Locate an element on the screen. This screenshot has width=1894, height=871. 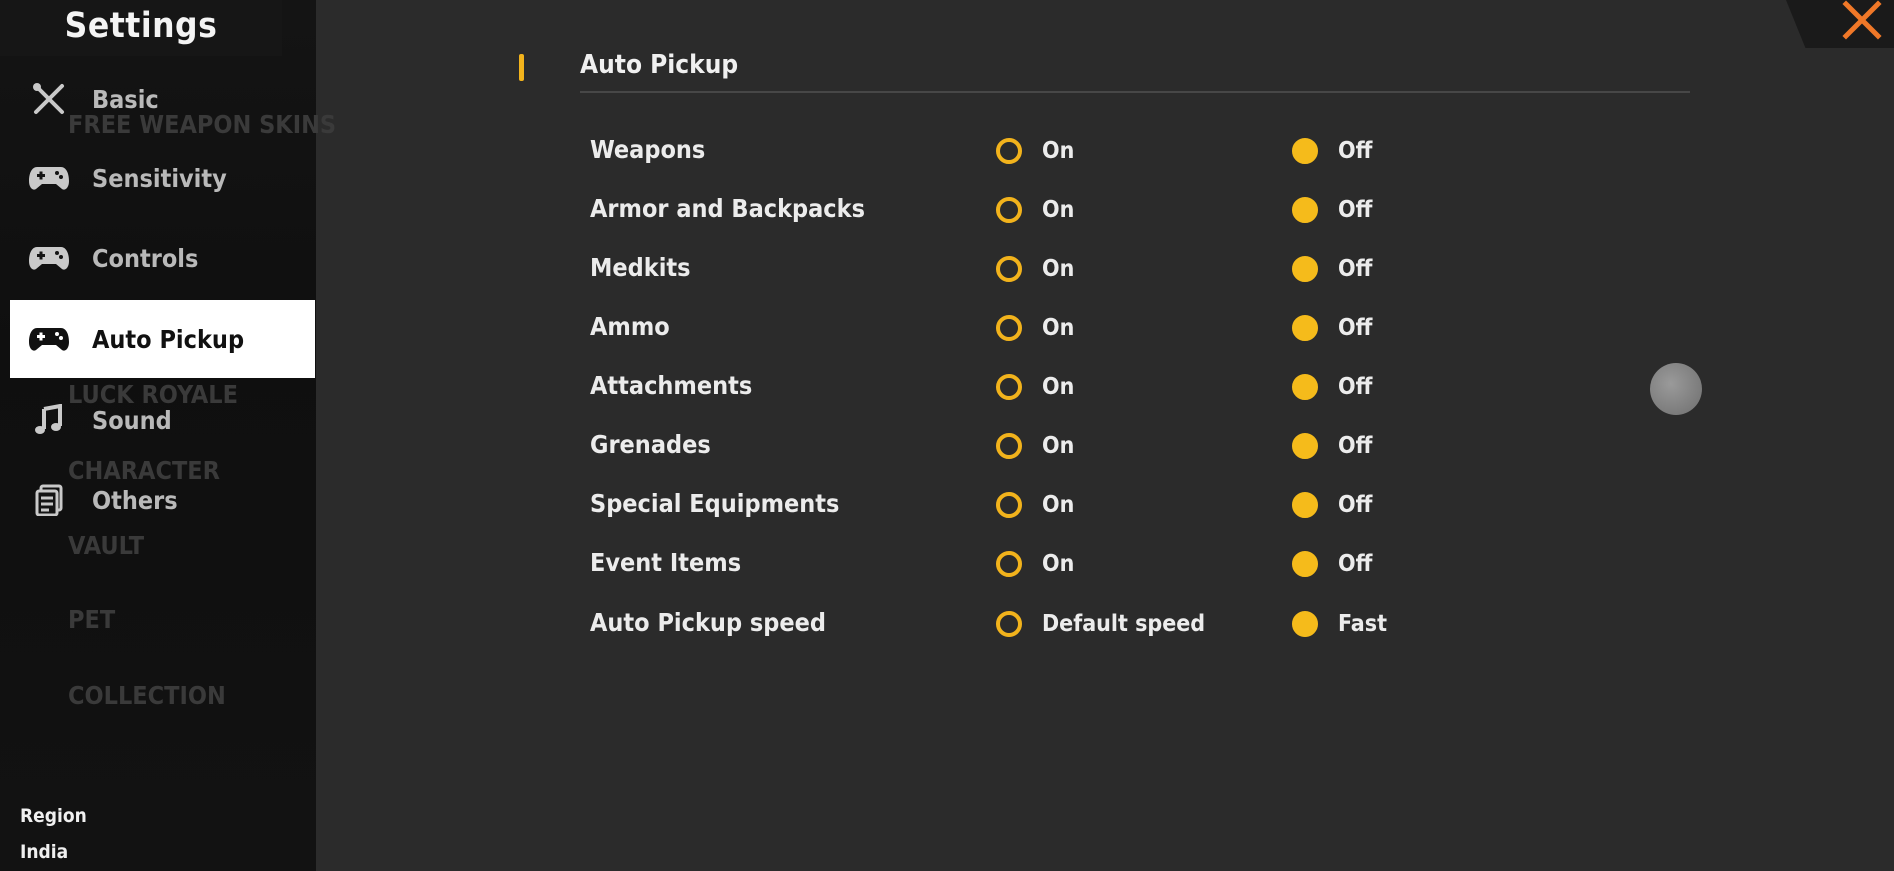
setting-row-special-equipments: Special Equipments On Off is located at coordinates (1140, 505).